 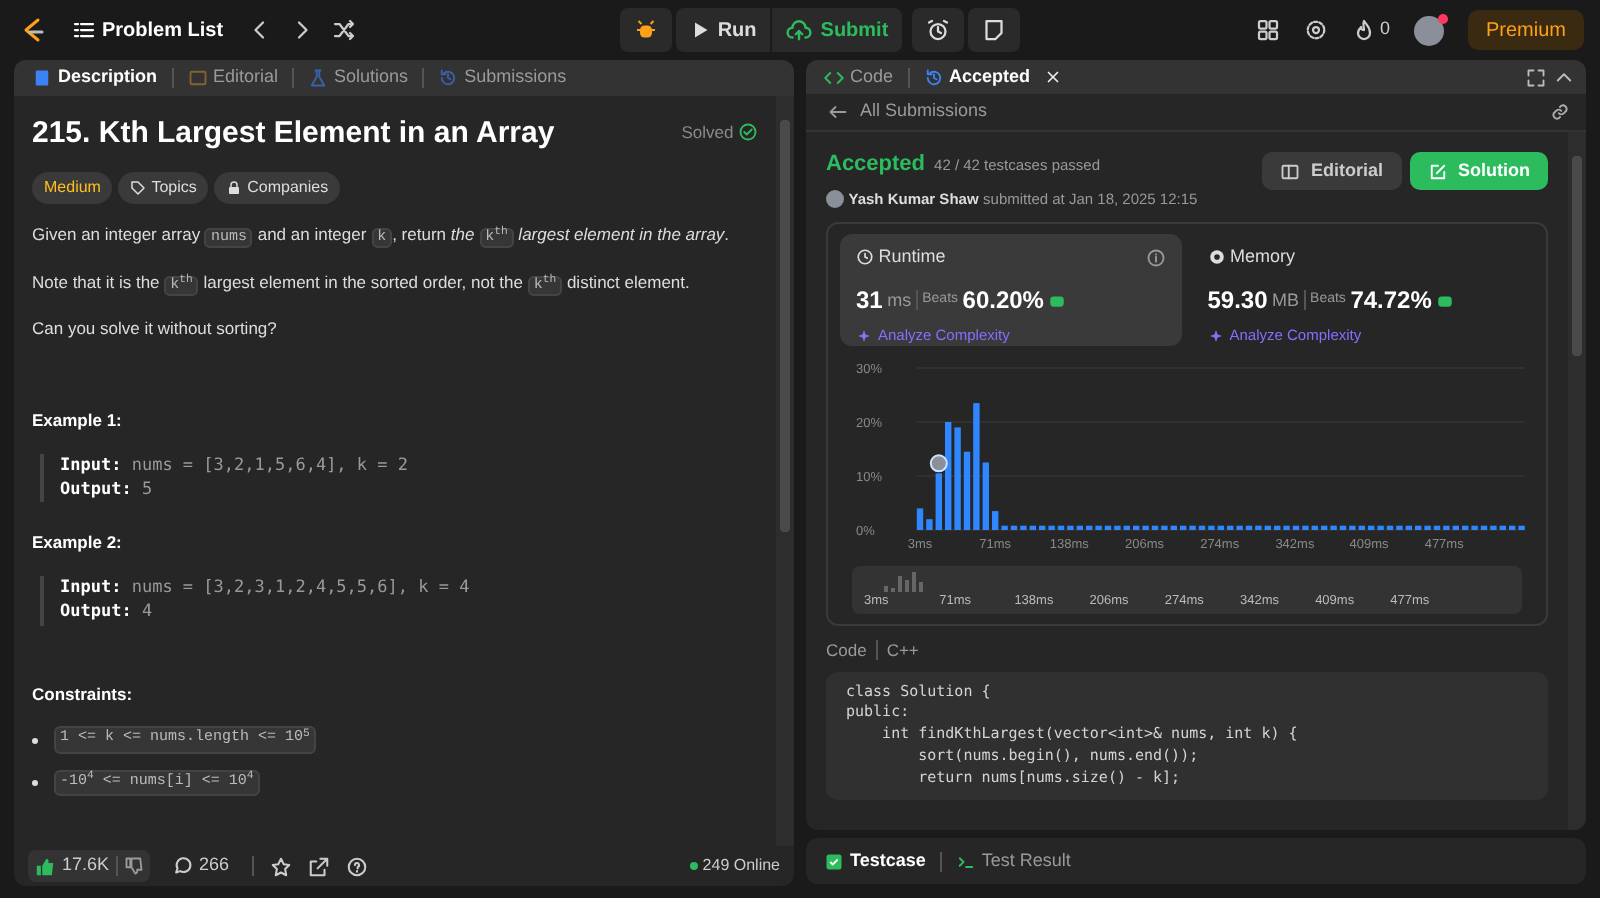 I want to click on metric-value: 31, so click(x=869, y=301).